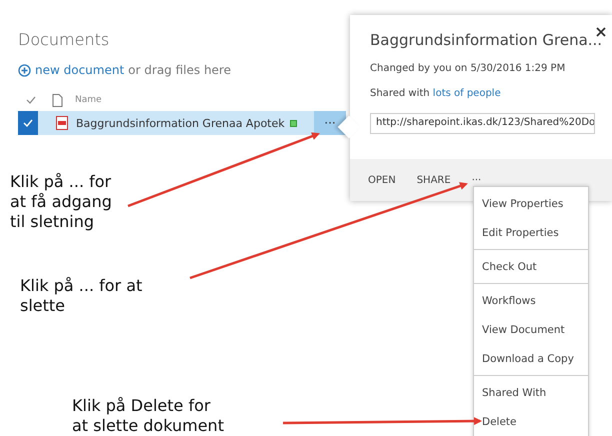 This screenshot has width=612, height=436. What do you see at coordinates (61, 202) in the screenshot?
I see `annotation-text: Klik på ... for at få adgang til sletning` at bounding box center [61, 202].